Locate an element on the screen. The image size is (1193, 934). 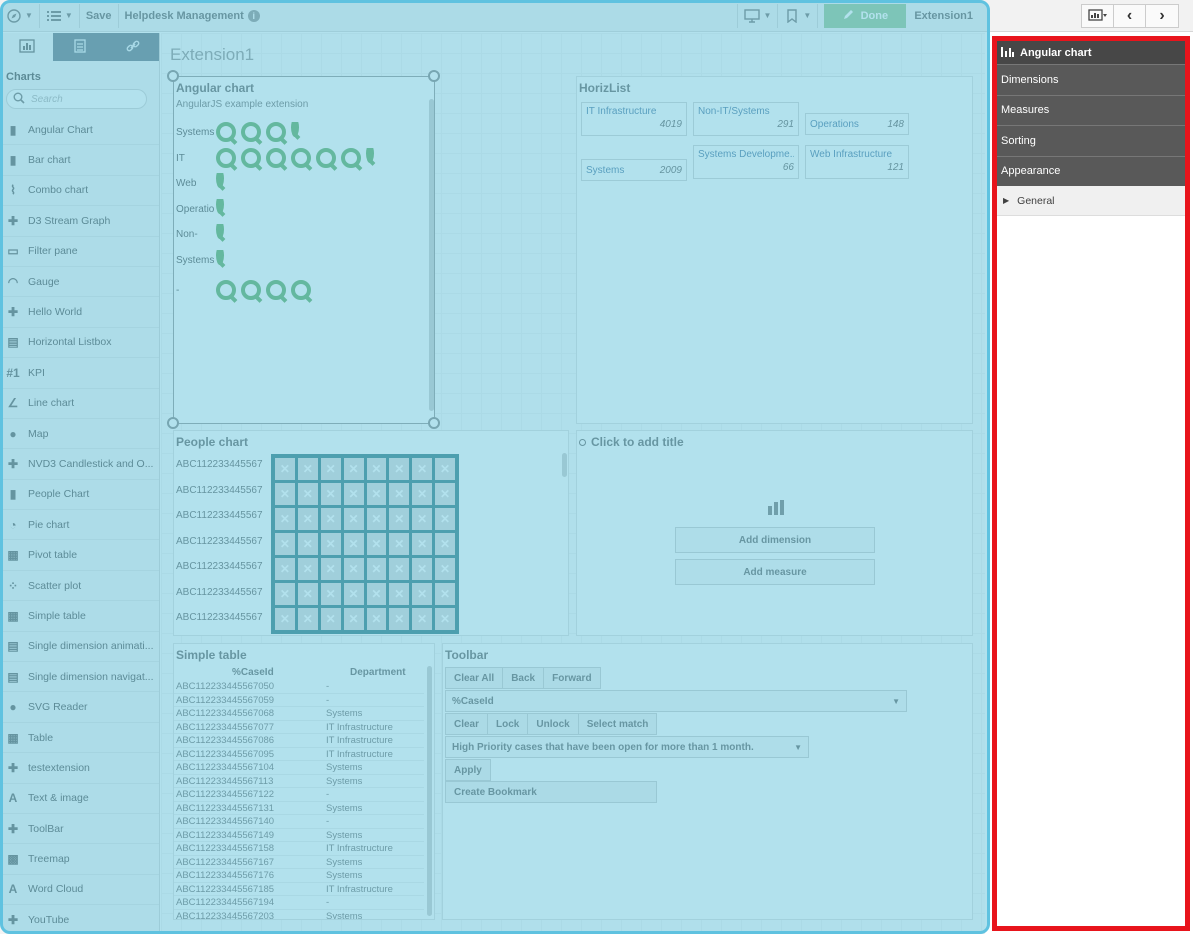
present-button: ▼ is located at coordinates (758, 15).